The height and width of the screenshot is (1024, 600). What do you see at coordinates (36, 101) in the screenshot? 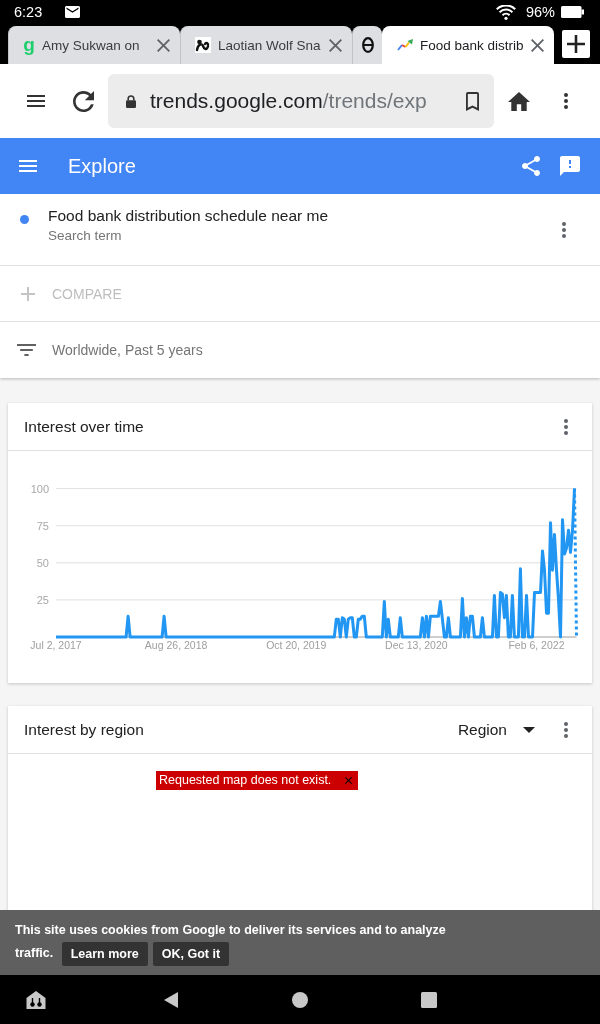
I see `menu-icon` at bounding box center [36, 101].